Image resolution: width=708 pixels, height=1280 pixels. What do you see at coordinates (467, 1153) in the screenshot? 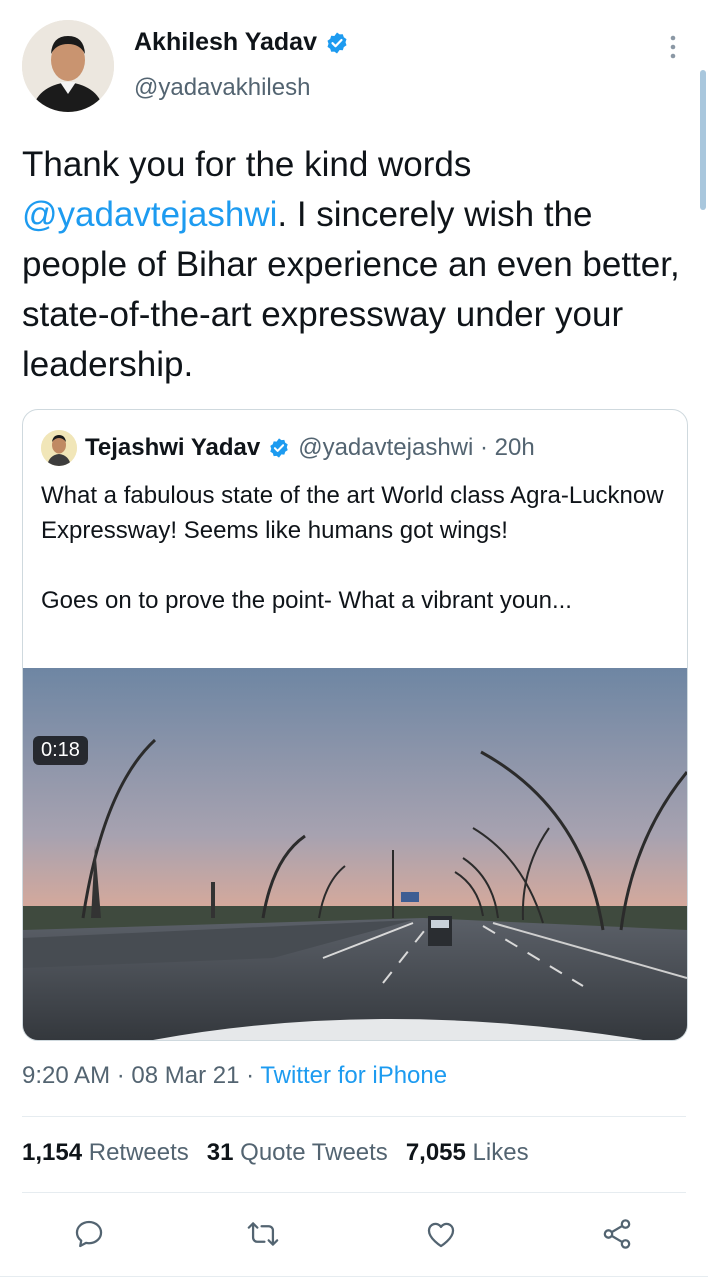
I see `likes-stat: 7,055 Likes` at bounding box center [467, 1153].